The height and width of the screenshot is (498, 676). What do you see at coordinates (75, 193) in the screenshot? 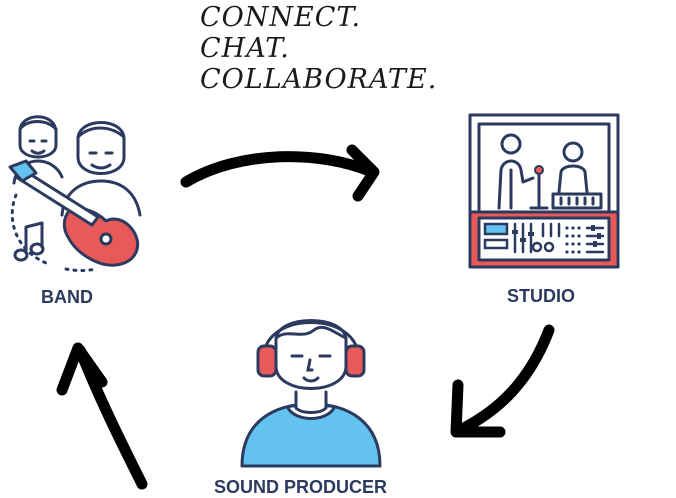
I see `band-guitar-icon` at bounding box center [75, 193].